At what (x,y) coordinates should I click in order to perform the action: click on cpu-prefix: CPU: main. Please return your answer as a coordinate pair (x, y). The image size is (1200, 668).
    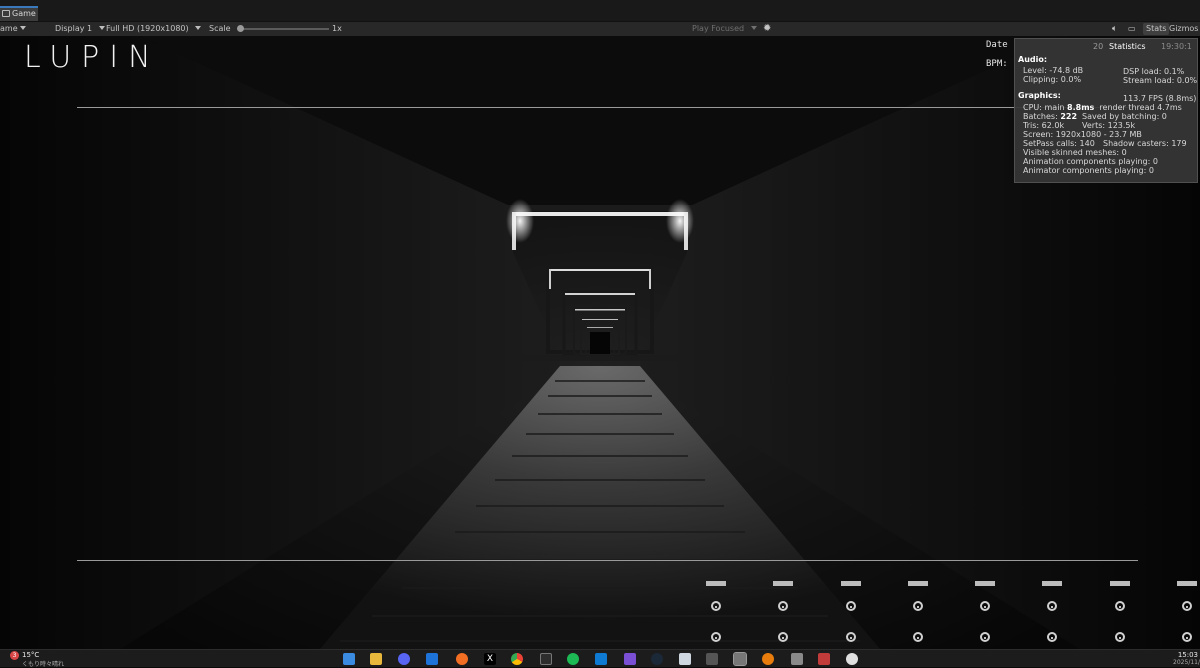
    Looking at the image, I should click on (1045, 107).